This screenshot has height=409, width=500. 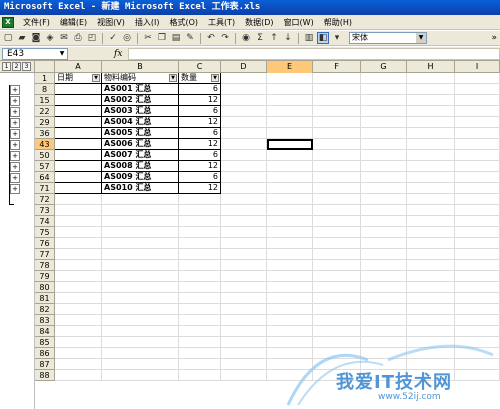 I want to click on row-header: 75, so click(x=45, y=232).